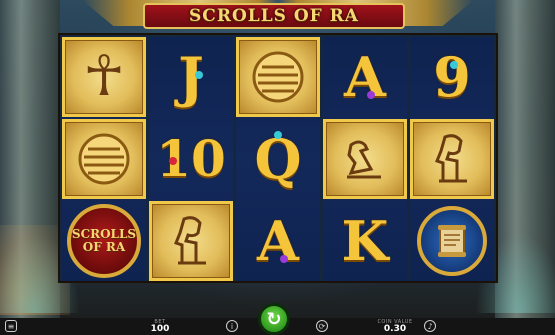 The width and height of the screenshot is (555, 335). I want to click on reel-3: Q A, so click(278, 159).